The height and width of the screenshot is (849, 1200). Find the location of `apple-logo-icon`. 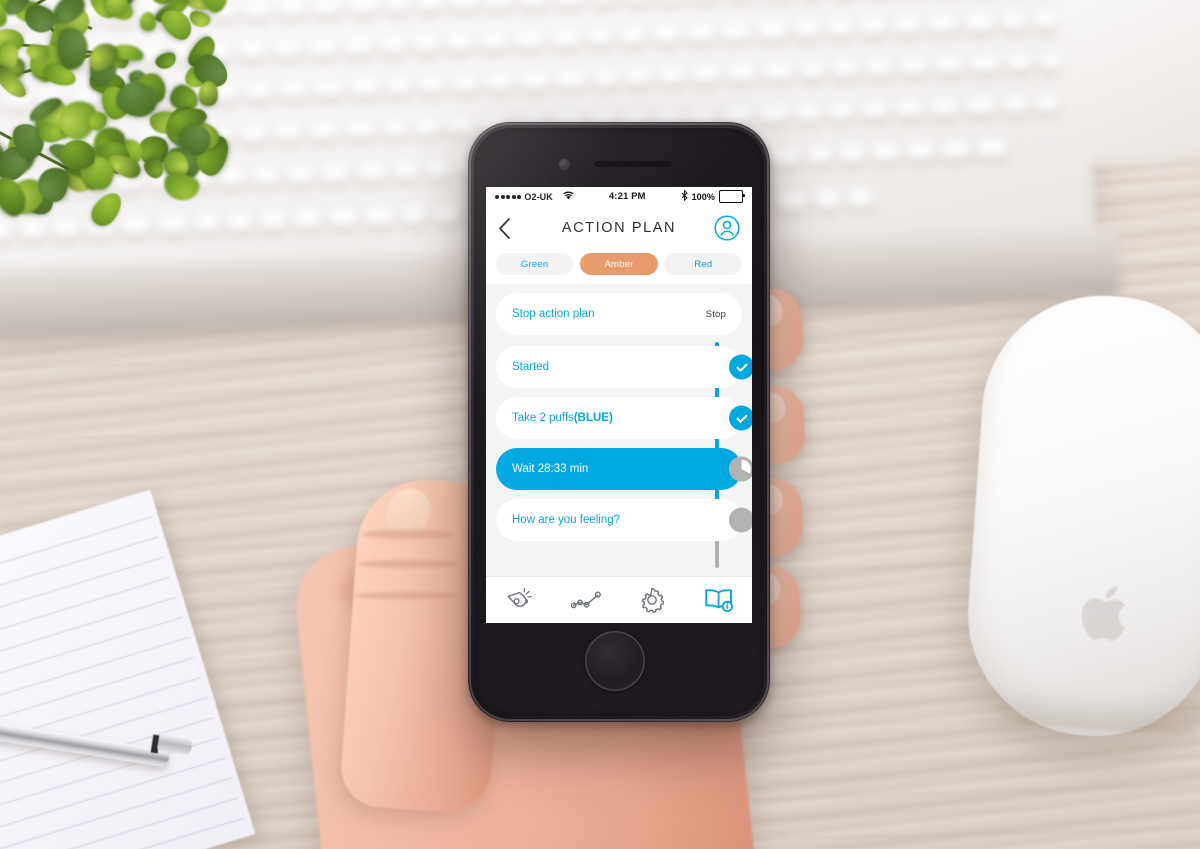

apple-logo-icon is located at coordinates (1103, 613).